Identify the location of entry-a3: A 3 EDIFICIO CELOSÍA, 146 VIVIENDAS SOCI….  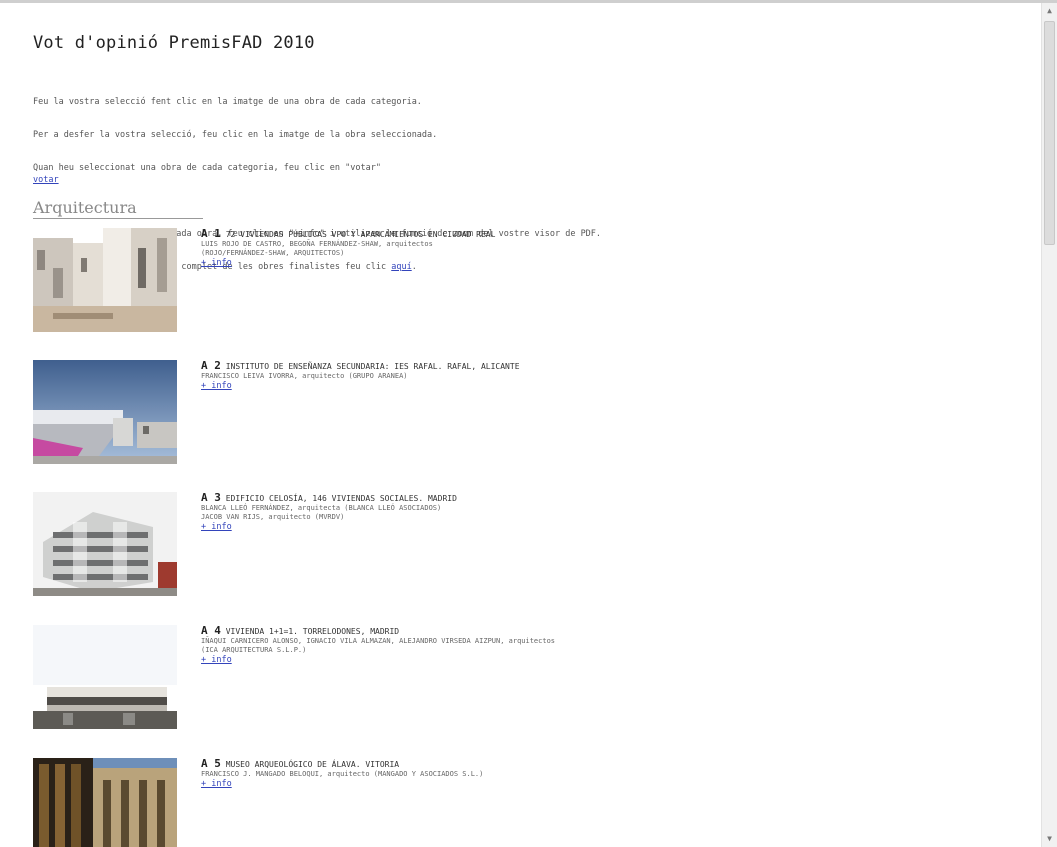
(413, 545).